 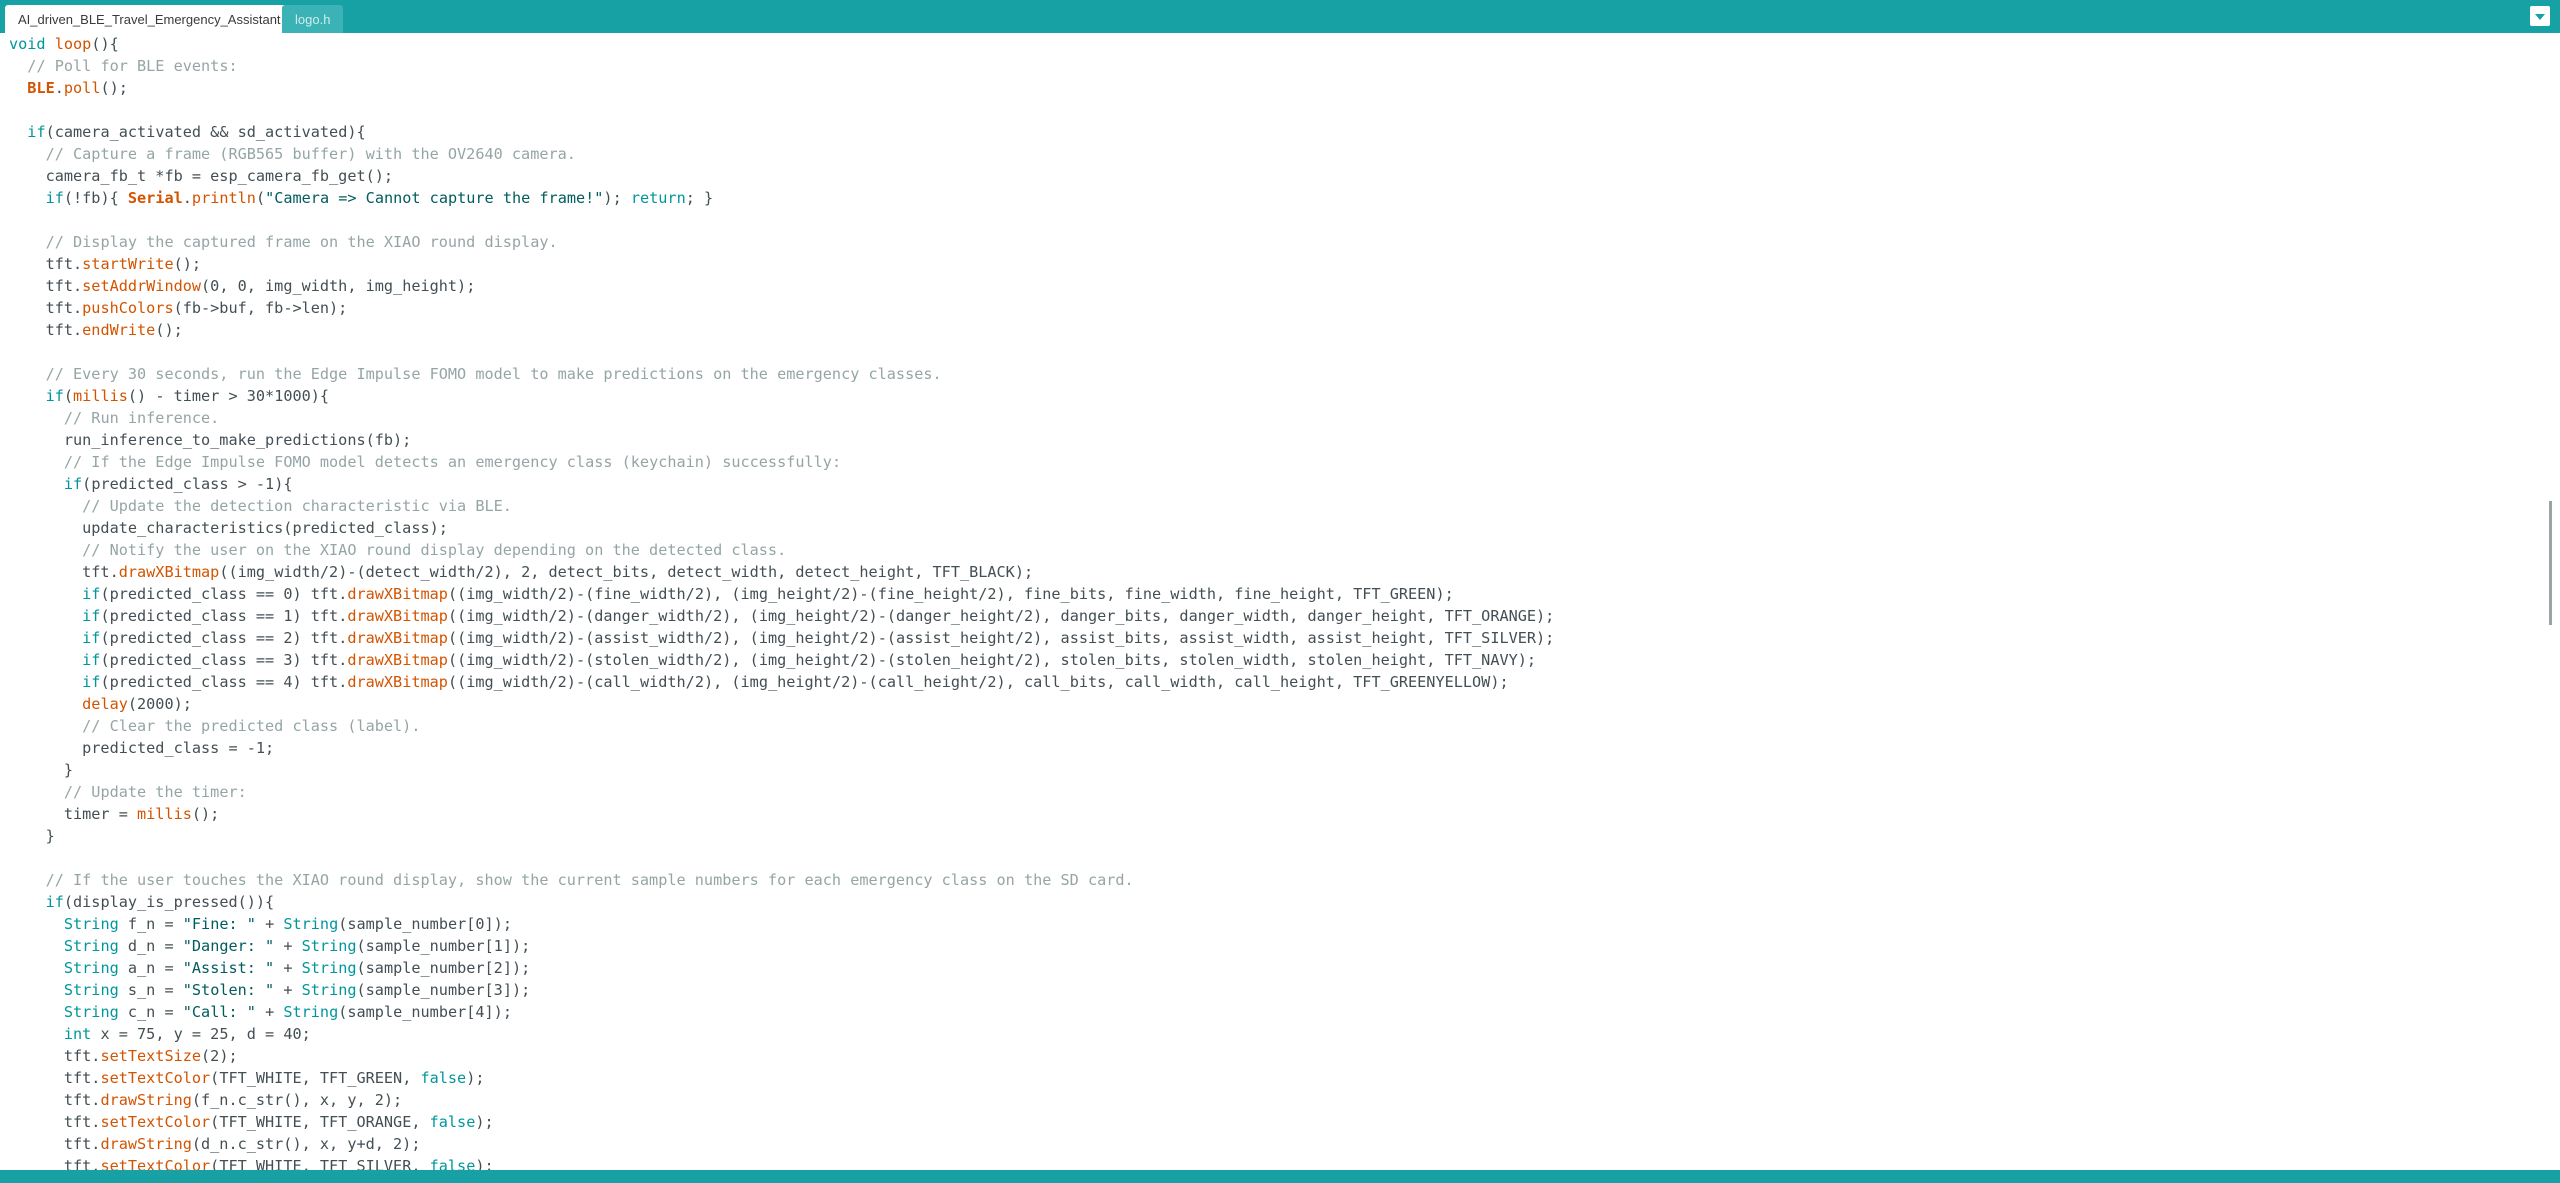 I want to click on code-line: // Run inference., so click(x=781, y=418).